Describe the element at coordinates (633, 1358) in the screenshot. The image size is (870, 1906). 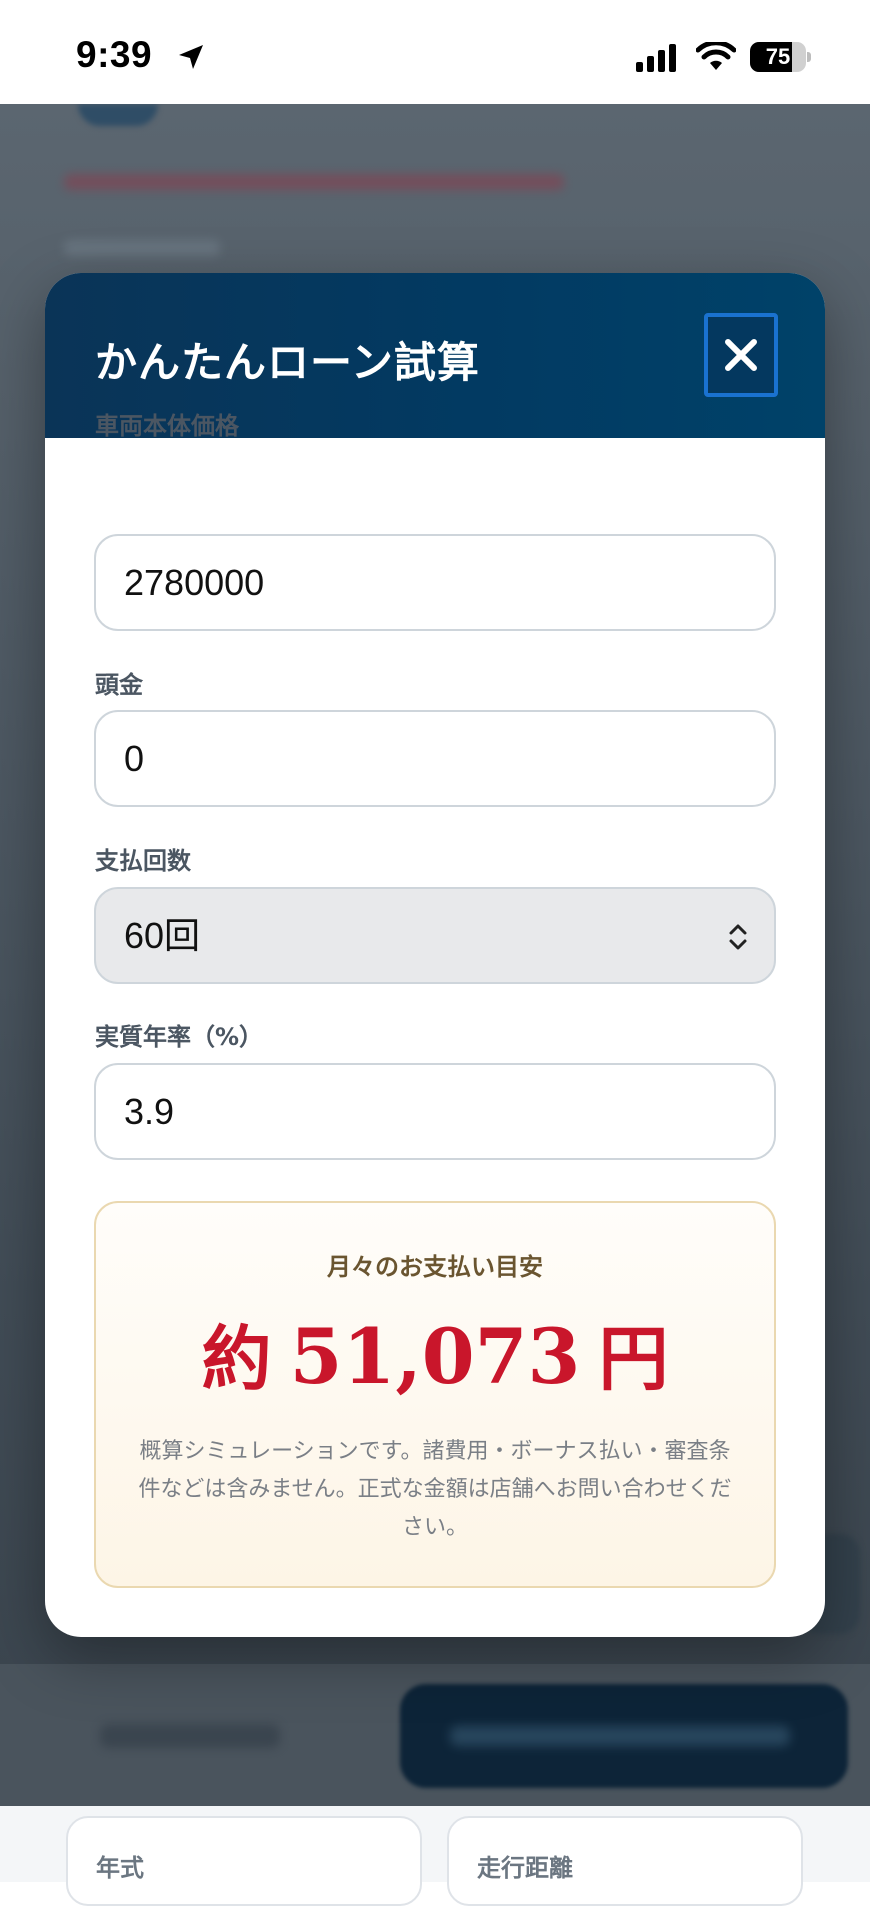
I see `amount-unit: 円` at that location.